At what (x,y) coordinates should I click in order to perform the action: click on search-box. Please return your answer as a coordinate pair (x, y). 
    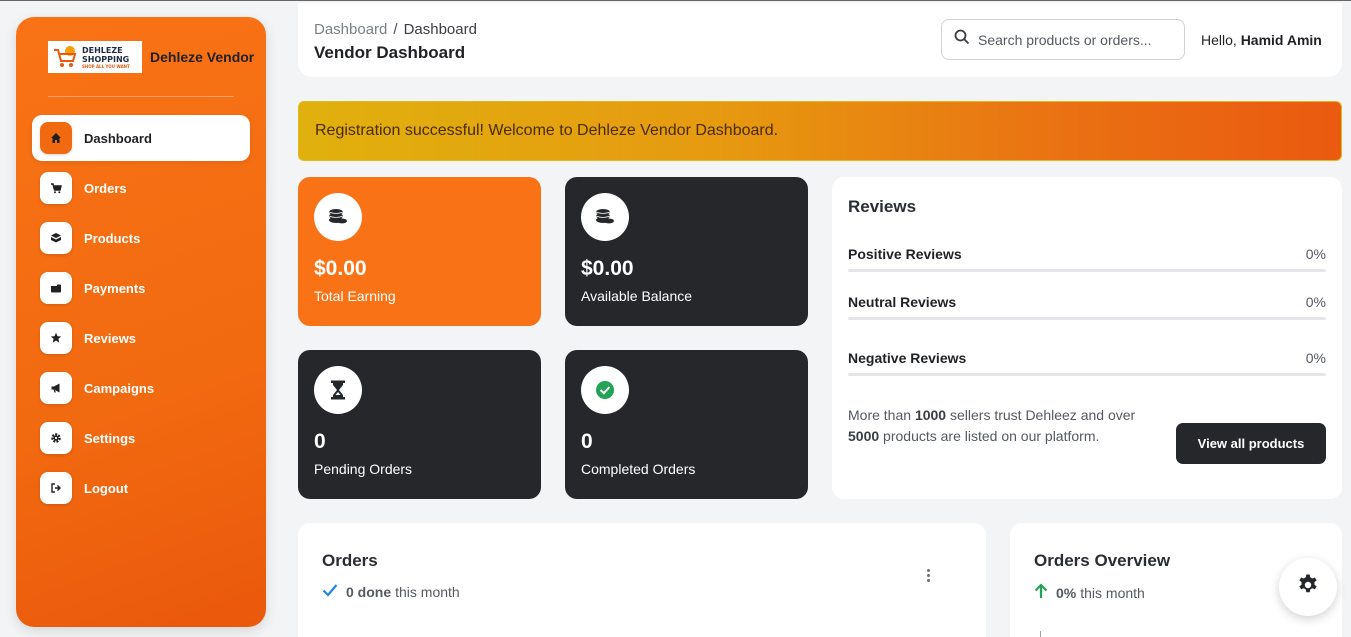
    Looking at the image, I should click on (1063, 39).